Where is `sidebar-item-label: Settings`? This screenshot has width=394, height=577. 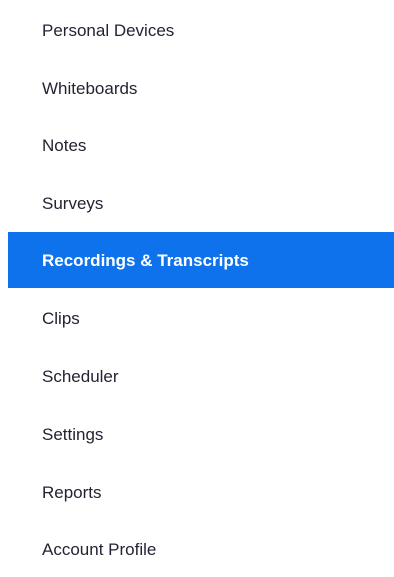
sidebar-item-label: Settings is located at coordinates (73, 434).